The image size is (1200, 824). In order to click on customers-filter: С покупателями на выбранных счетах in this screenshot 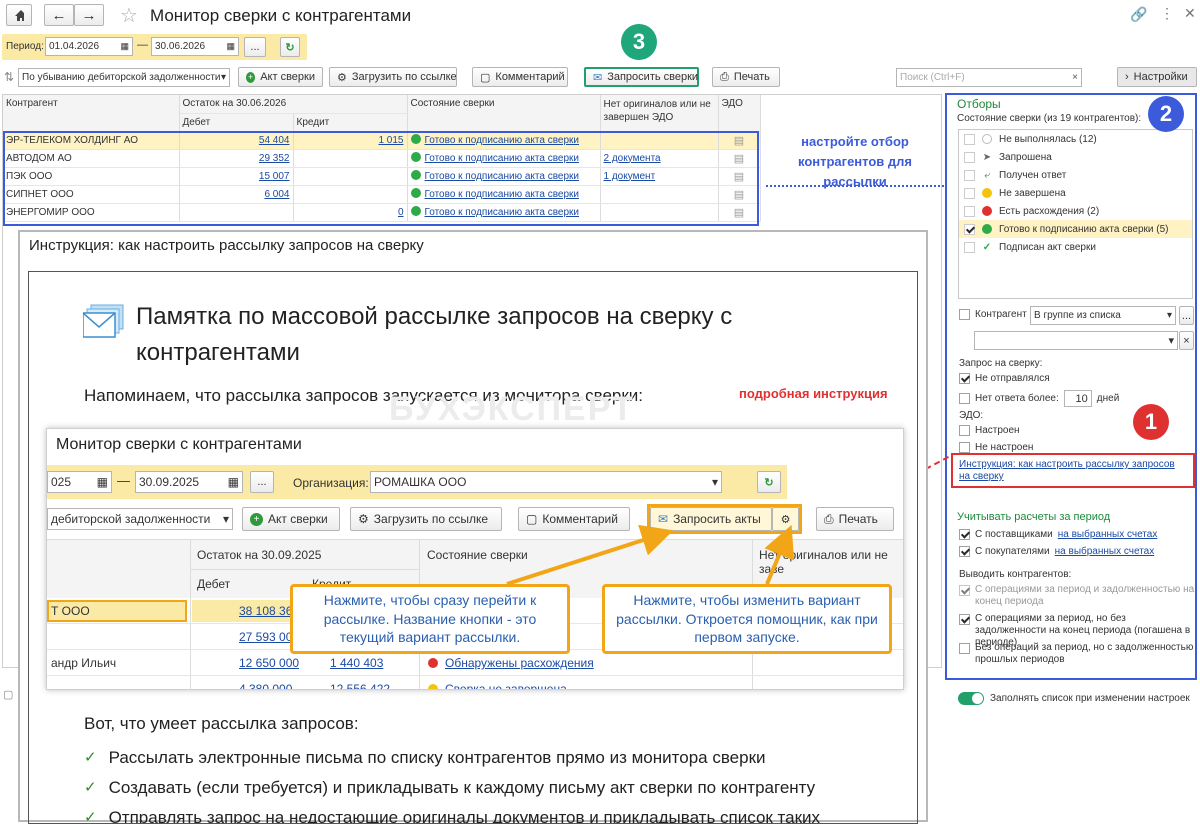, I will do `click(1056, 551)`.